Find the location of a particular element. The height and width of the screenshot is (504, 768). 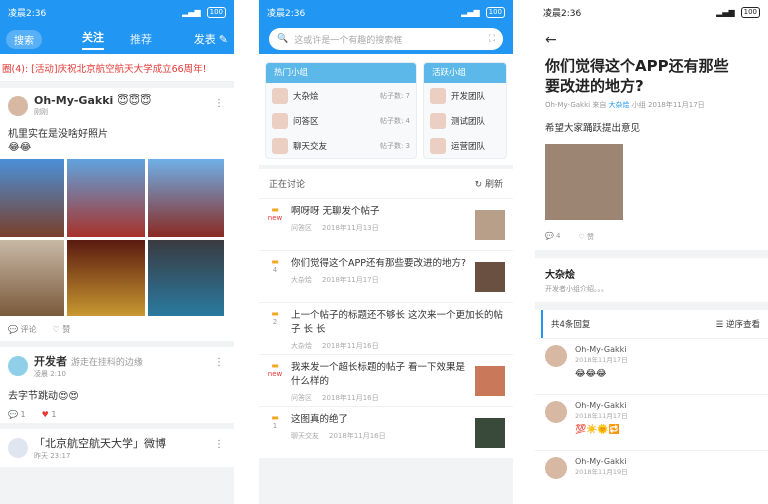

feed-post: 「北京航空航天大学」微博 昨天 23:17 ⋮ is located at coordinates (117, 448).